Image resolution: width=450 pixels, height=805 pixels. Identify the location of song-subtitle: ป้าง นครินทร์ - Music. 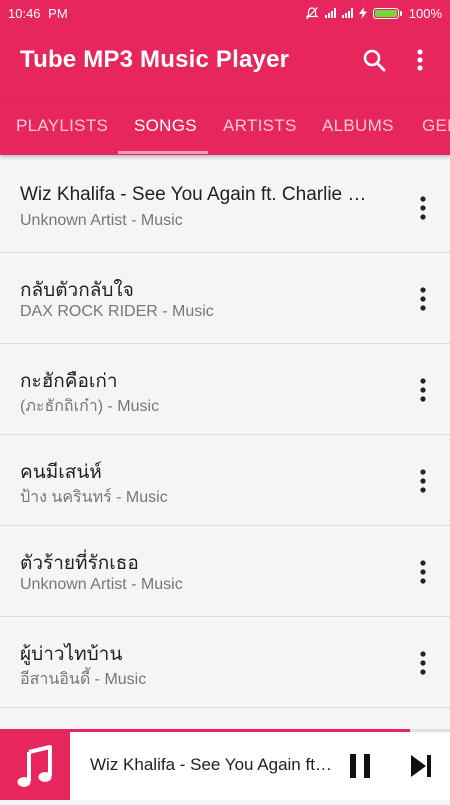
(94, 497).